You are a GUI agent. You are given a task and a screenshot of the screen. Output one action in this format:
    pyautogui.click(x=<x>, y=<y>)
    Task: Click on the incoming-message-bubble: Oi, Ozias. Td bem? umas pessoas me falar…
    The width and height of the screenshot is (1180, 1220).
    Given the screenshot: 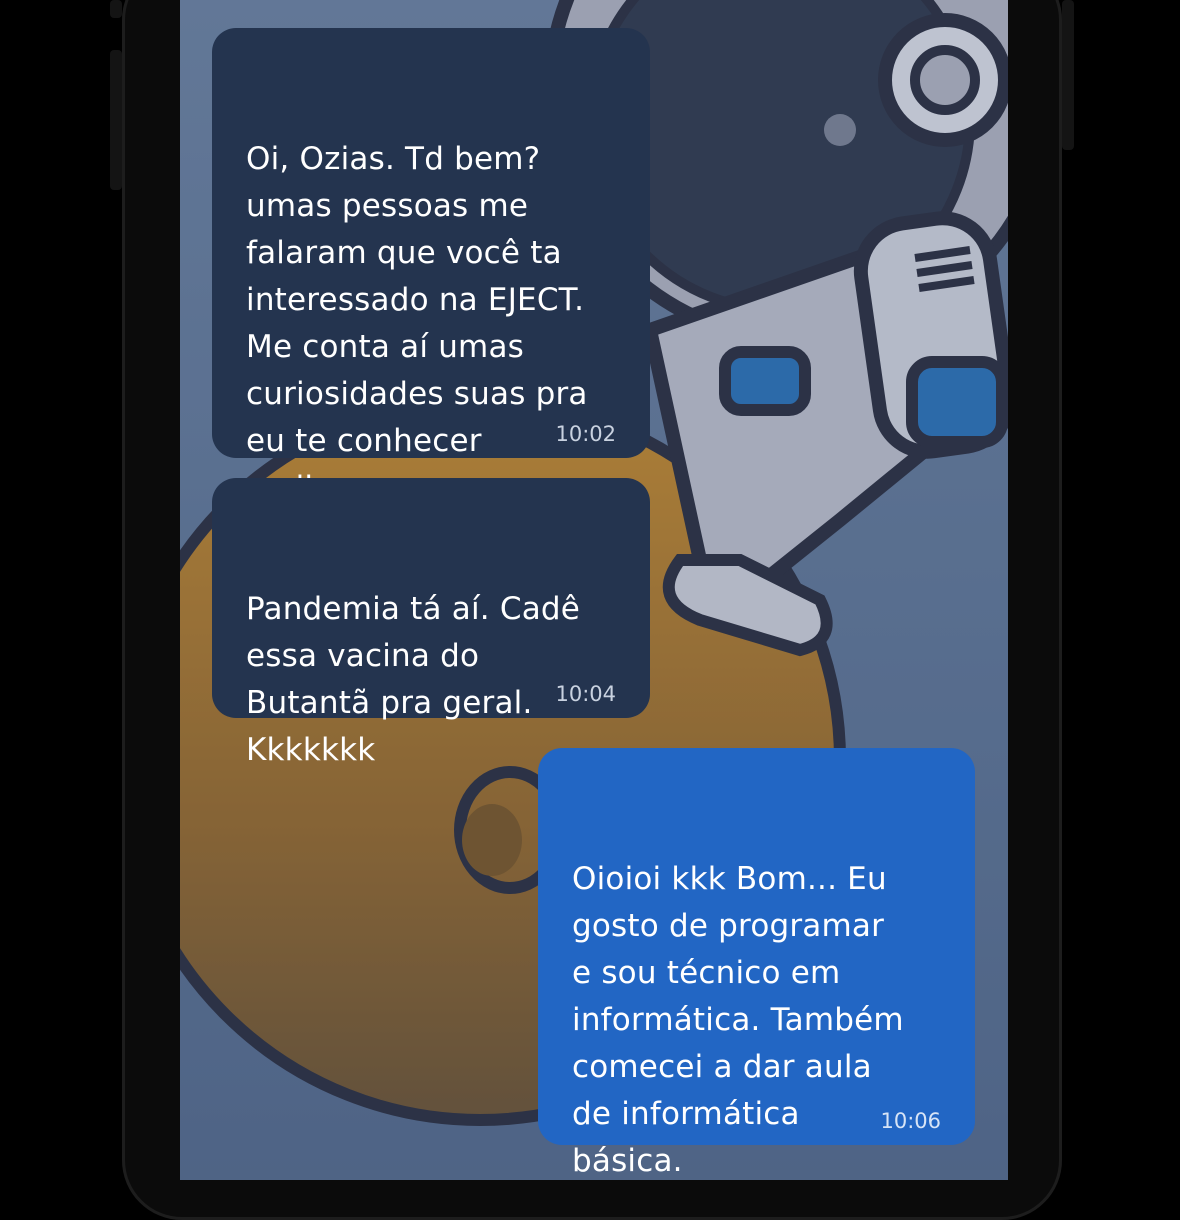 What is the action you would take?
    pyautogui.click(x=431, y=267)
    